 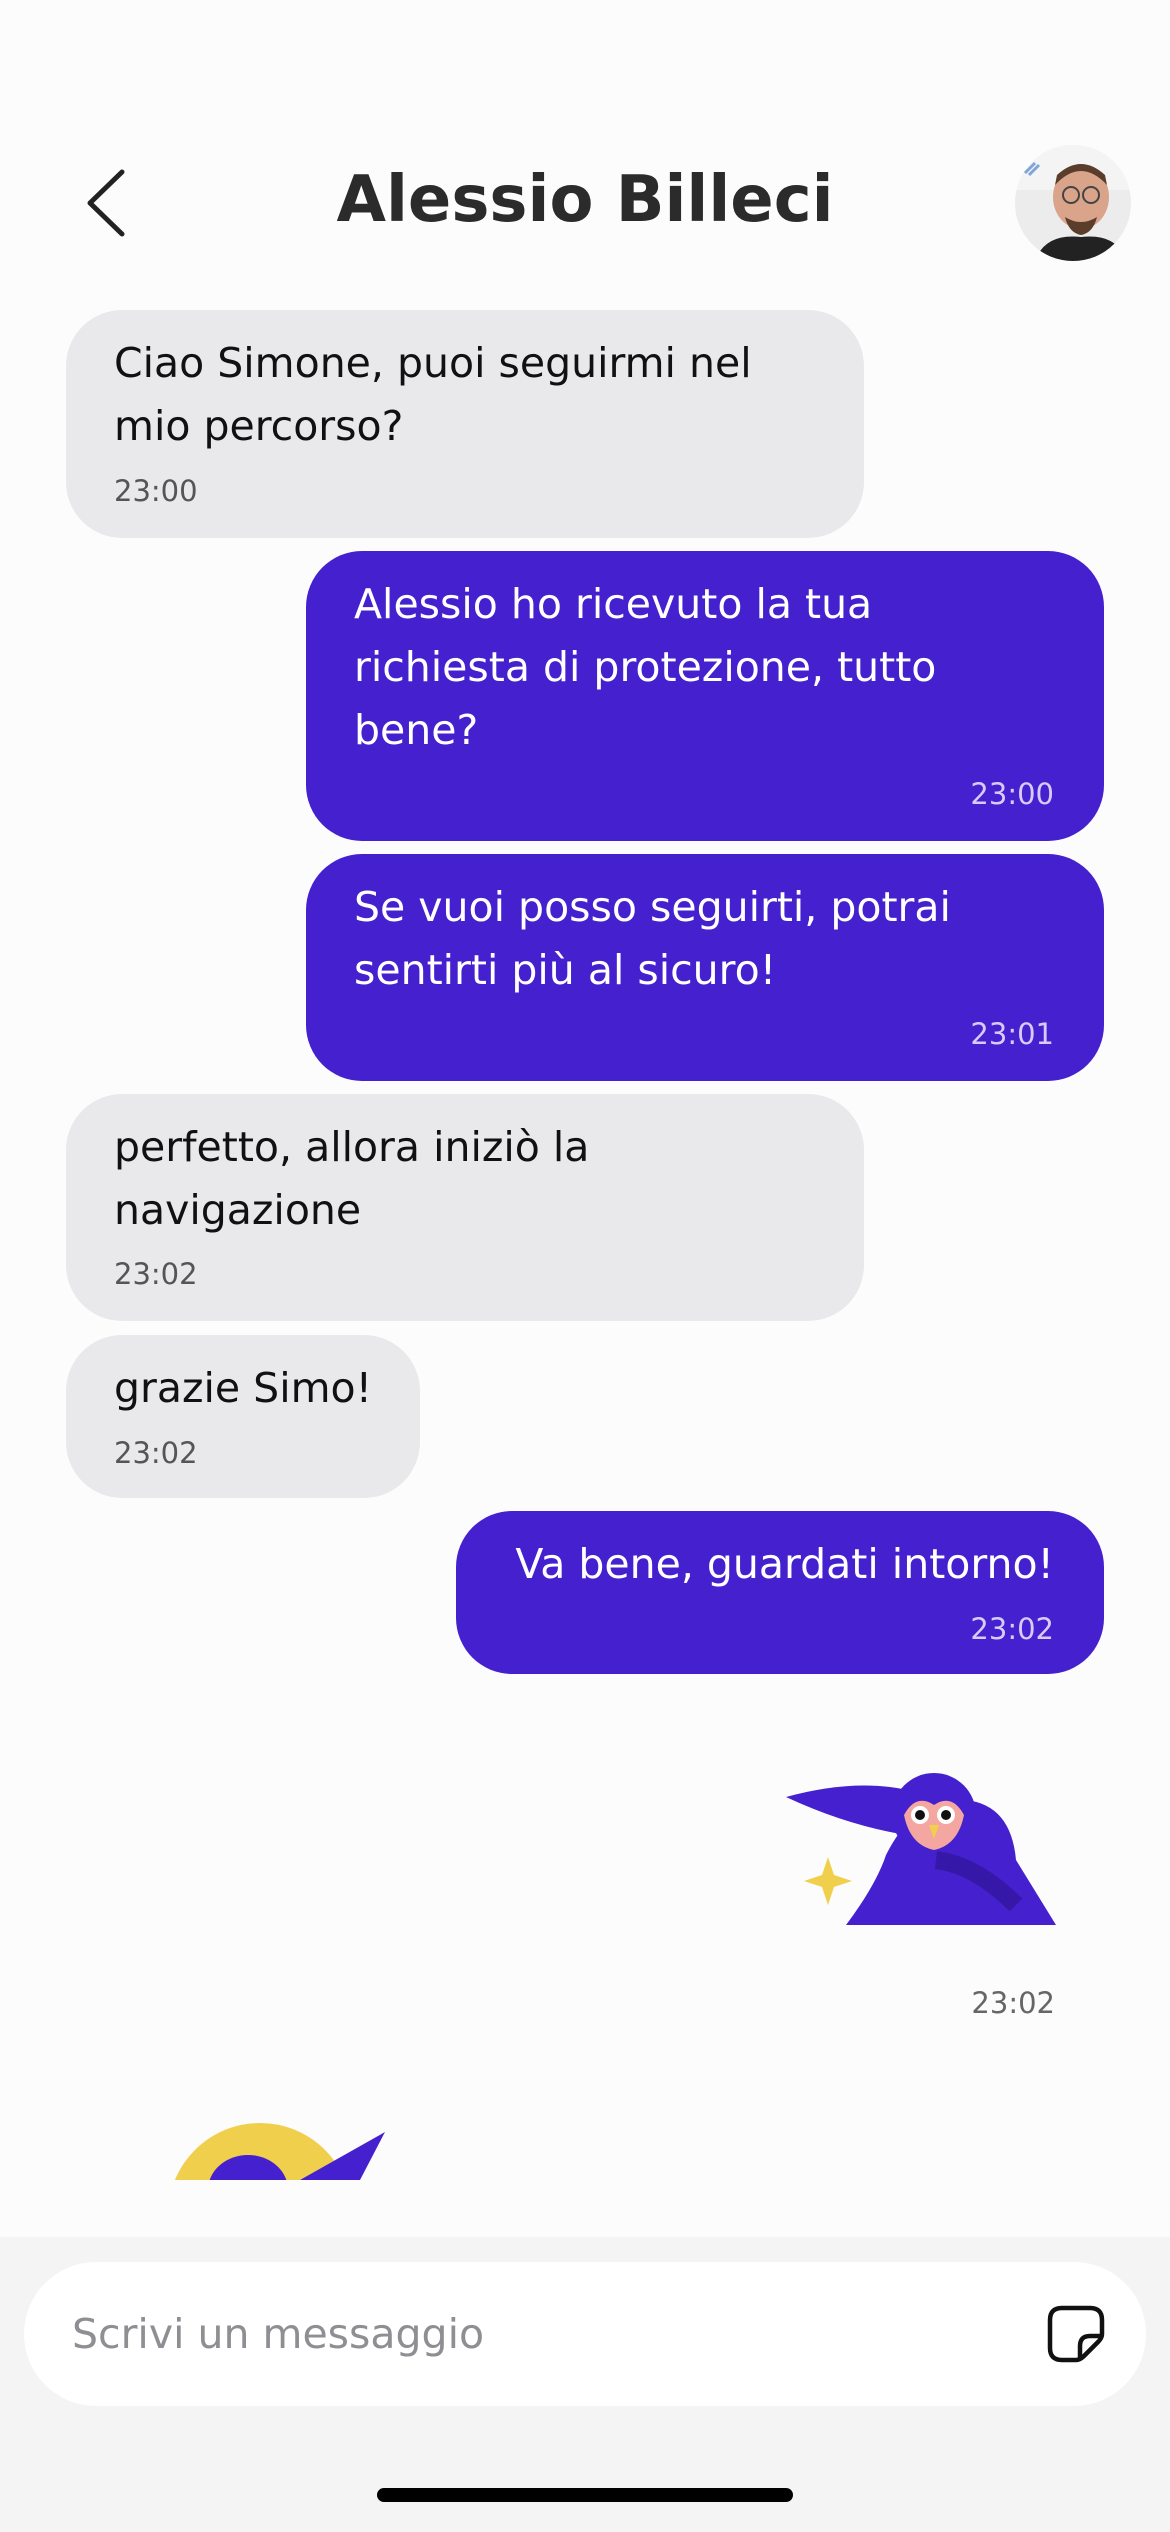 I want to click on composer-area, so click(x=585, y=2384).